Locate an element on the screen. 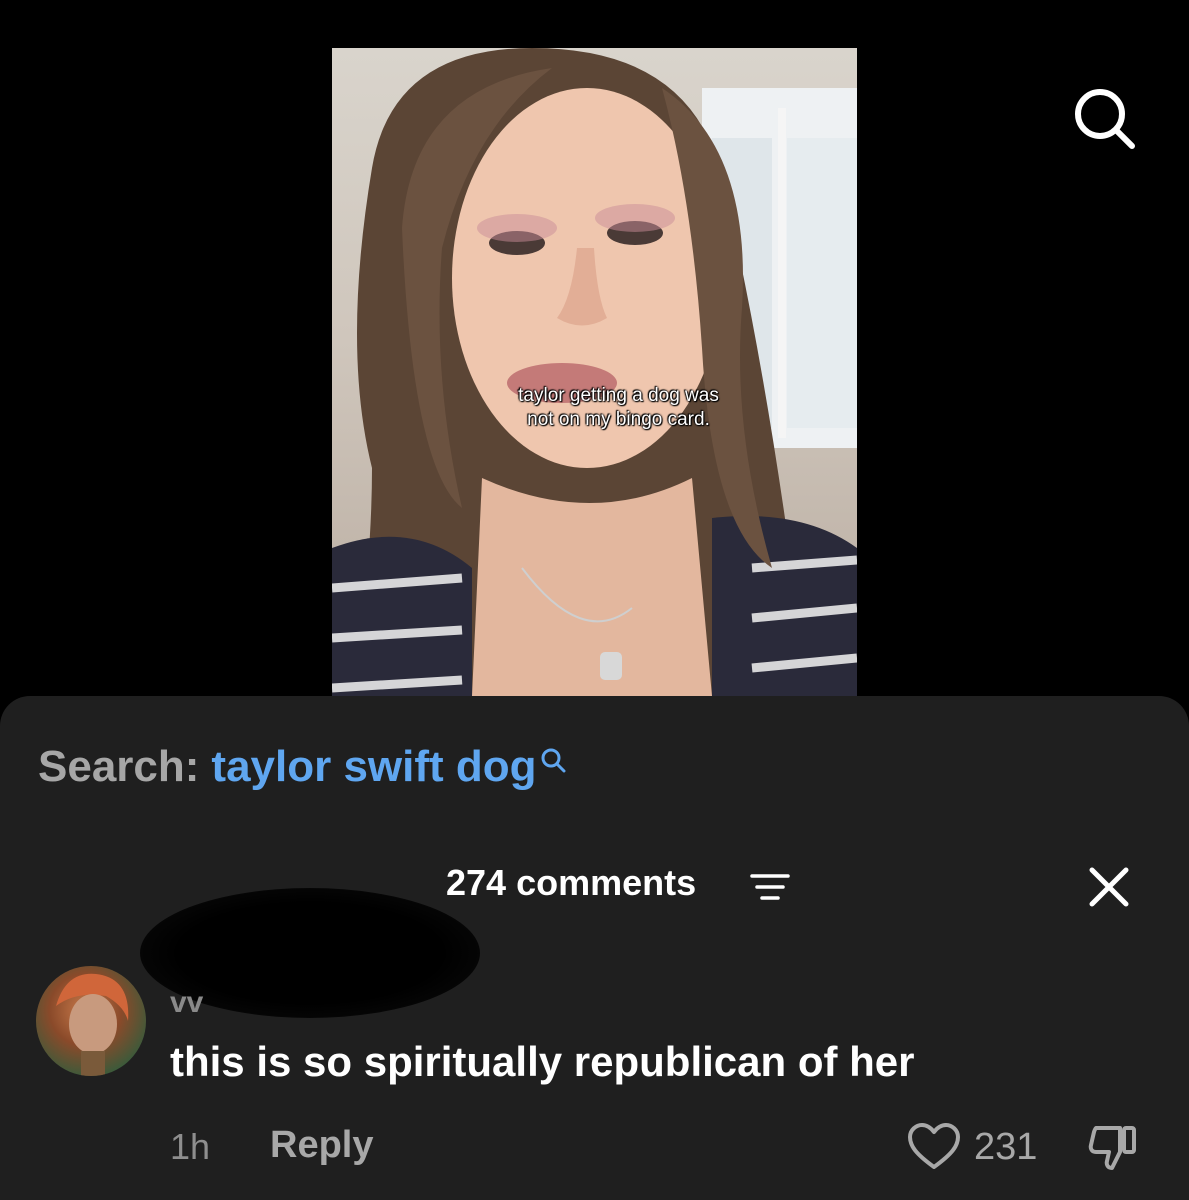 This screenshot has height=1200, width=1189. caption-line-1: taylor getting a dog was is located at coordinates (618, 395).